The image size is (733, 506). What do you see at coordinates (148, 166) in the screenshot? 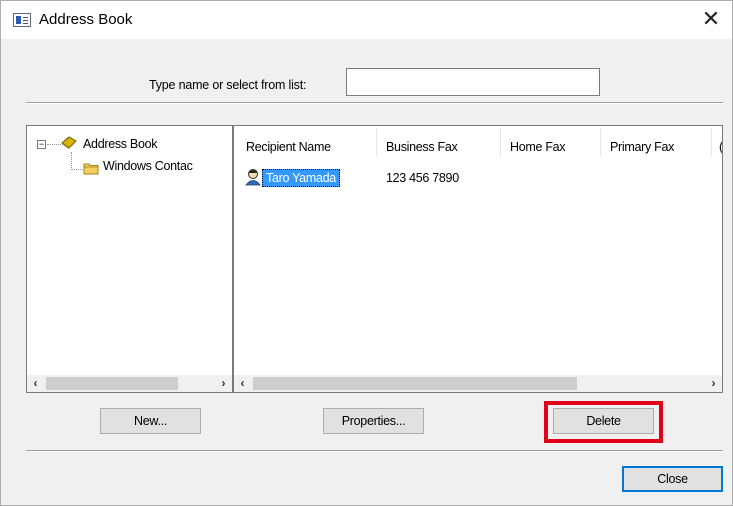
I see `tree-item-windows-contacts: Windows Contac` at bounding box center [148, 166].